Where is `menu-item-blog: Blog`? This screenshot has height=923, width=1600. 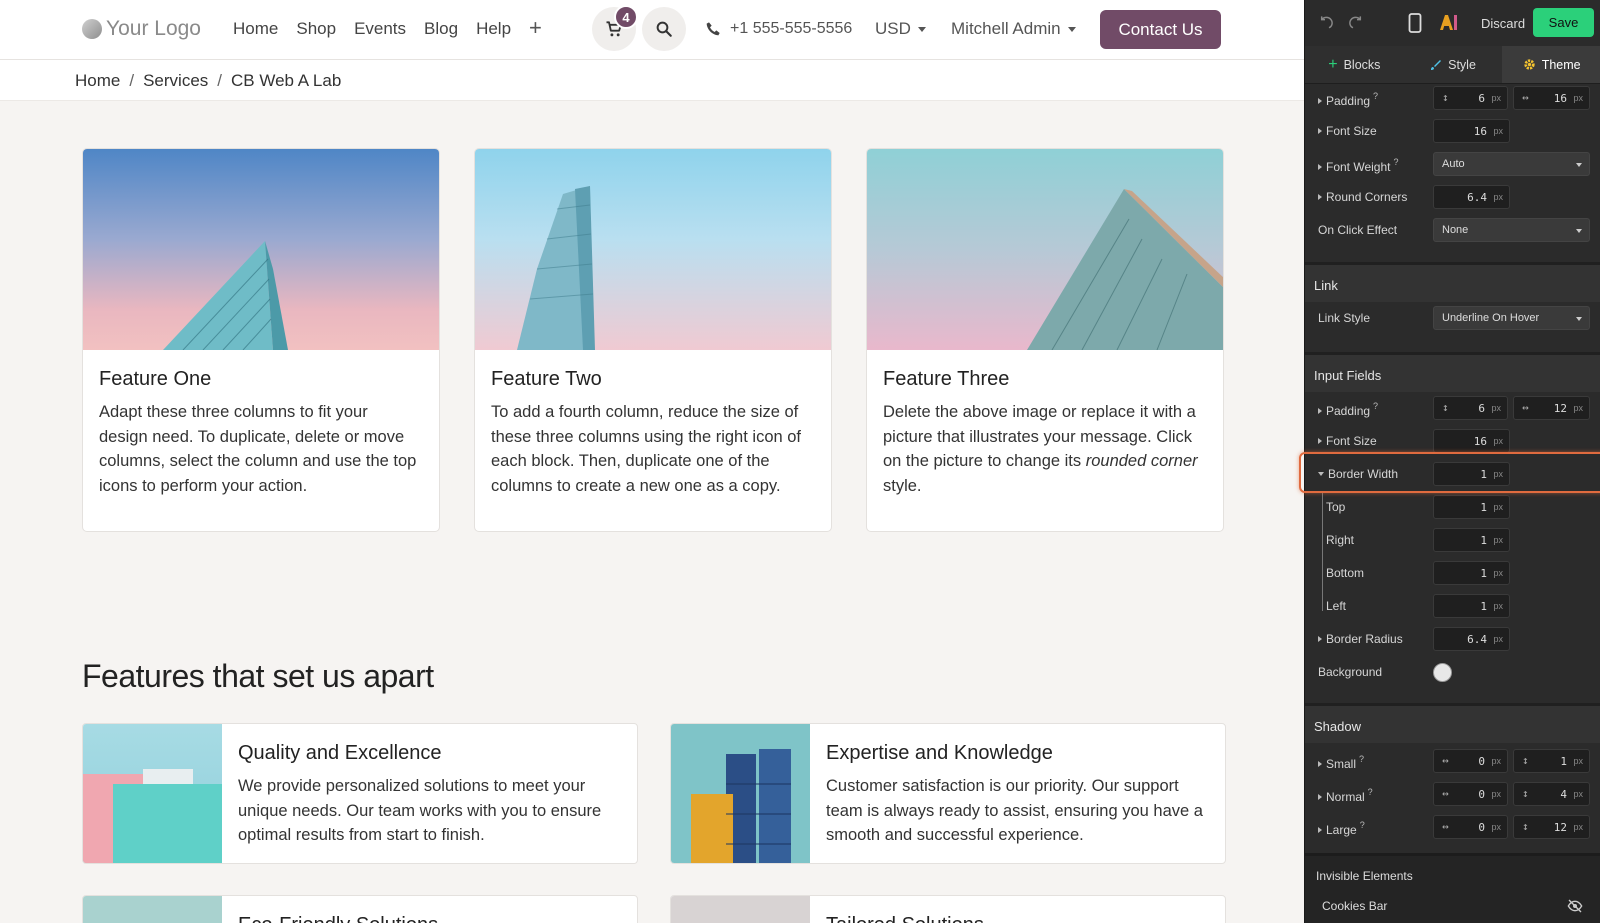 menu-item-blog: Blog is located at coordinates (441, 29).